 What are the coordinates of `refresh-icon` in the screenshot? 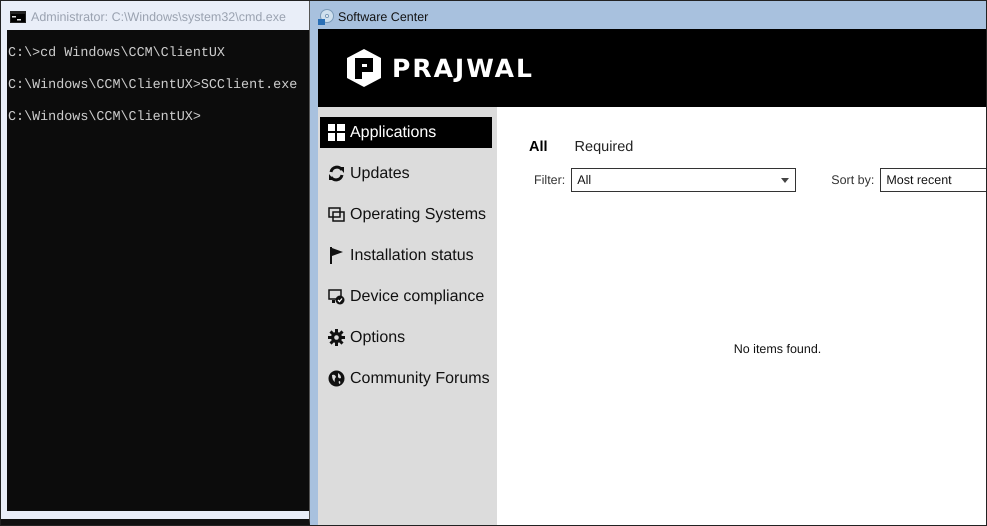 It's located at (336, 173).